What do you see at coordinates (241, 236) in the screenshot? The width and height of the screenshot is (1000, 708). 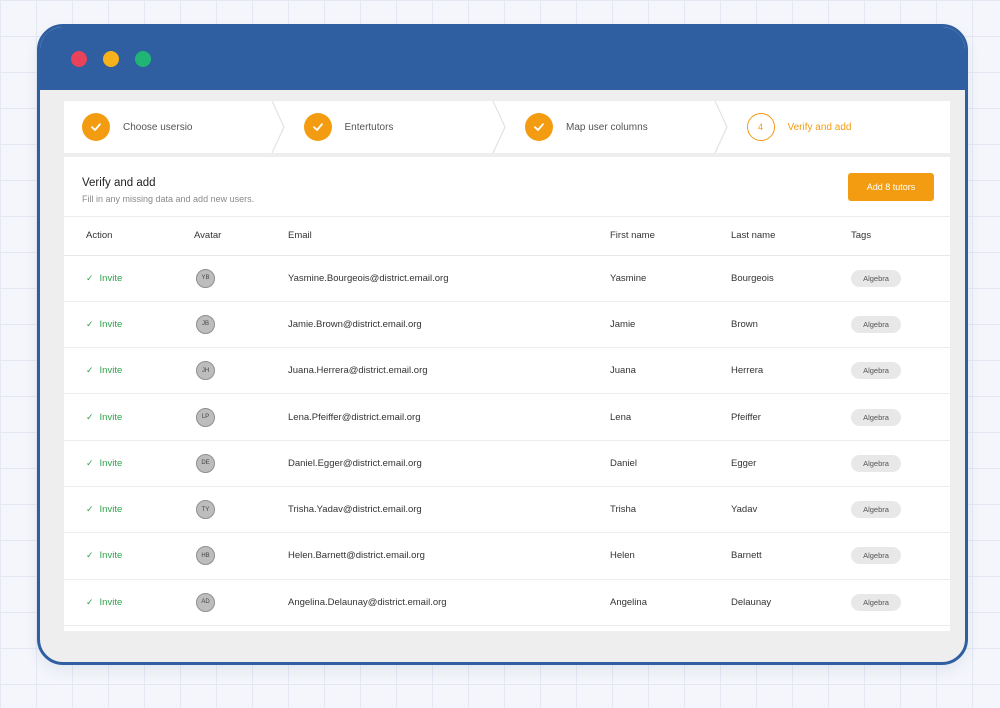 I see `column-header-avatar: Avatar` at bounding box center [241, 236].